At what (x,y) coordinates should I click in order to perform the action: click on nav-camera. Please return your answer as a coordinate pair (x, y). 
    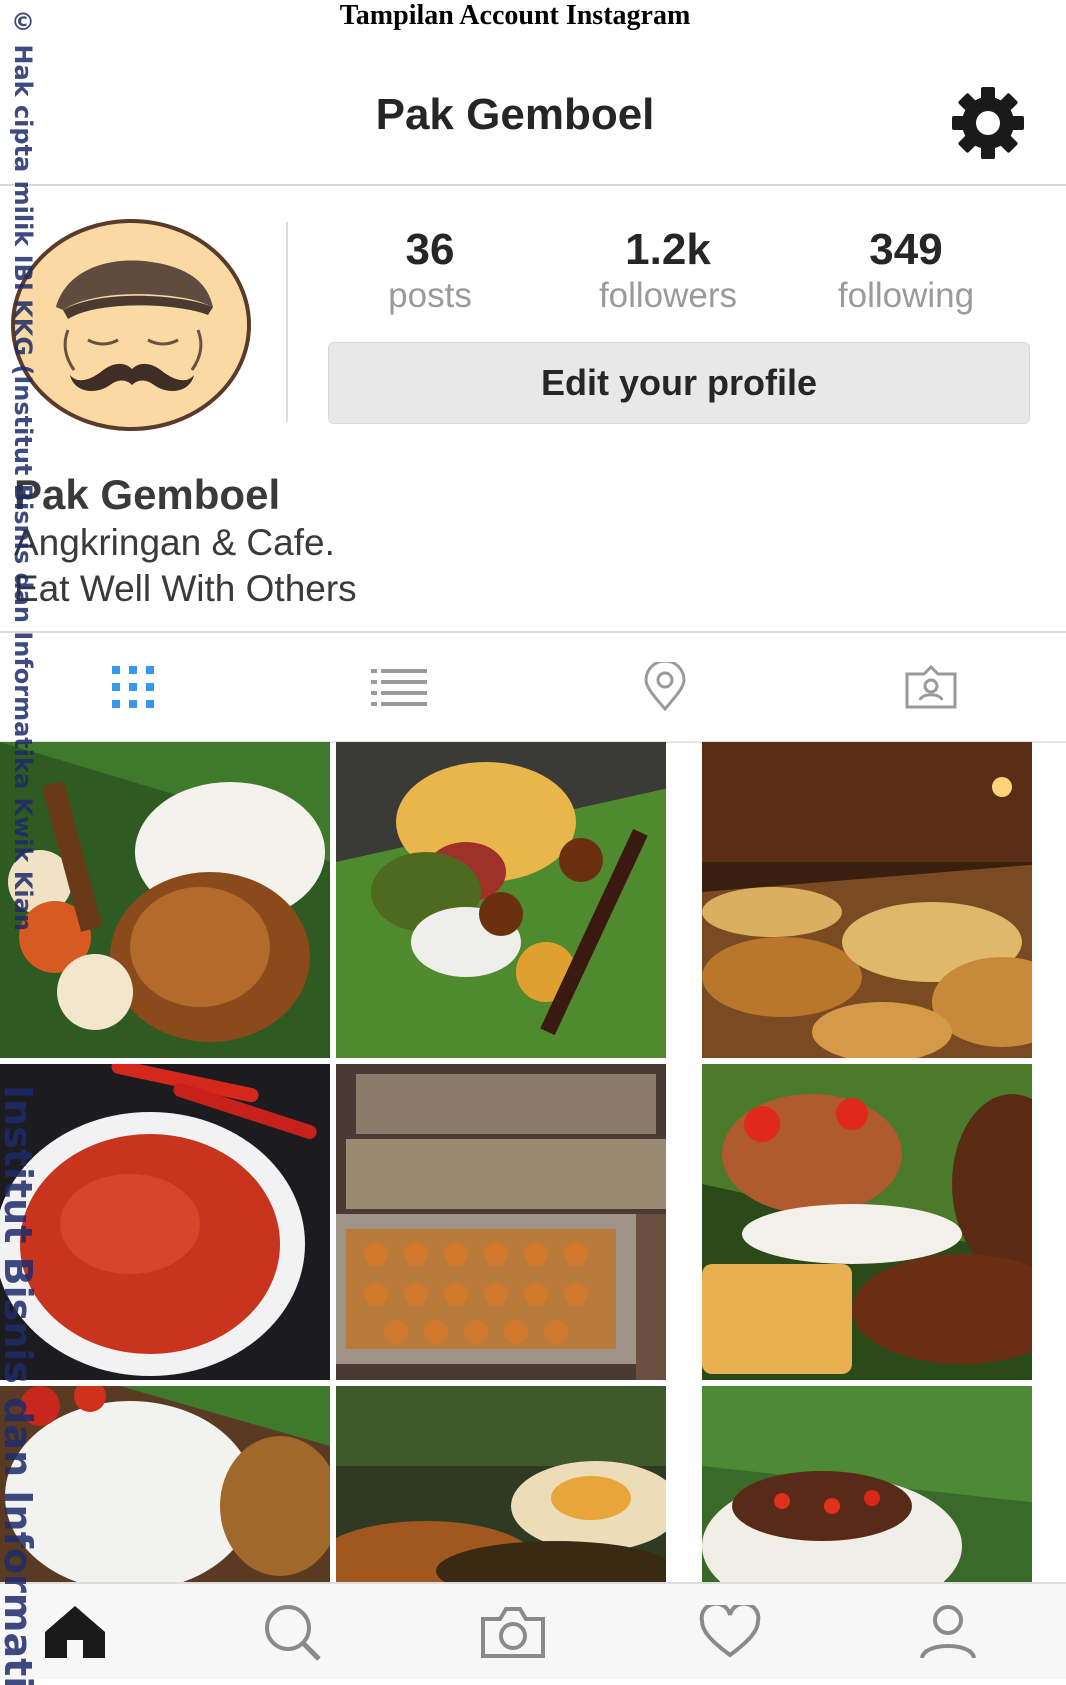
    Looking at the image, I should click on (513, 1631).